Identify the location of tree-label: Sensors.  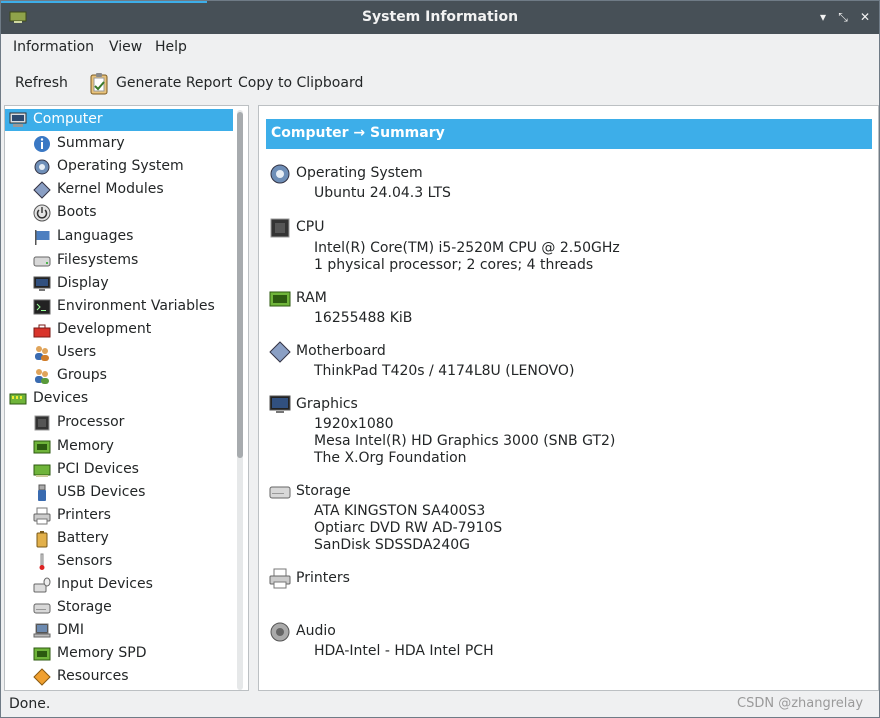
(85, 561).